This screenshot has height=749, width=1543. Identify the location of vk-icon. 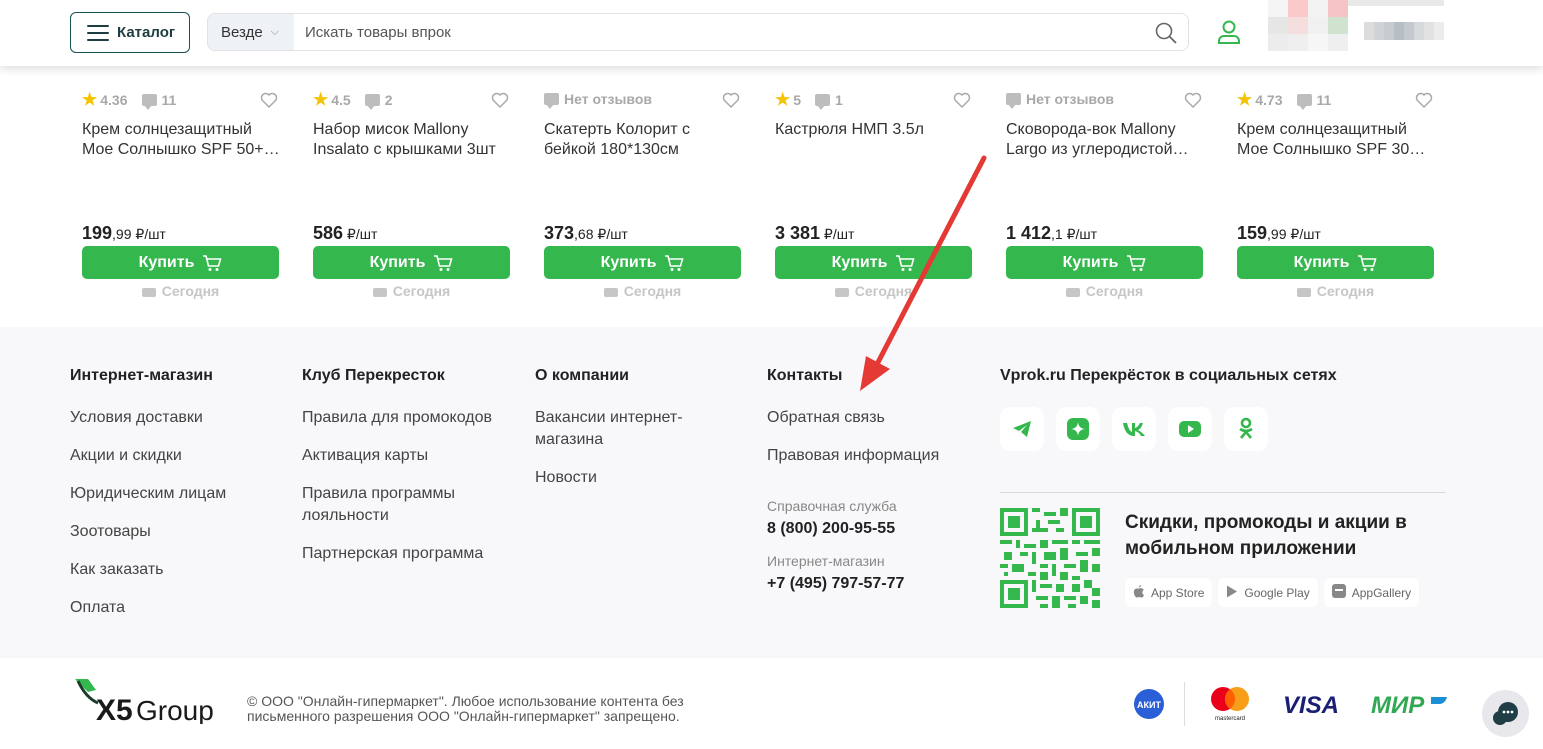
(1134, 429).